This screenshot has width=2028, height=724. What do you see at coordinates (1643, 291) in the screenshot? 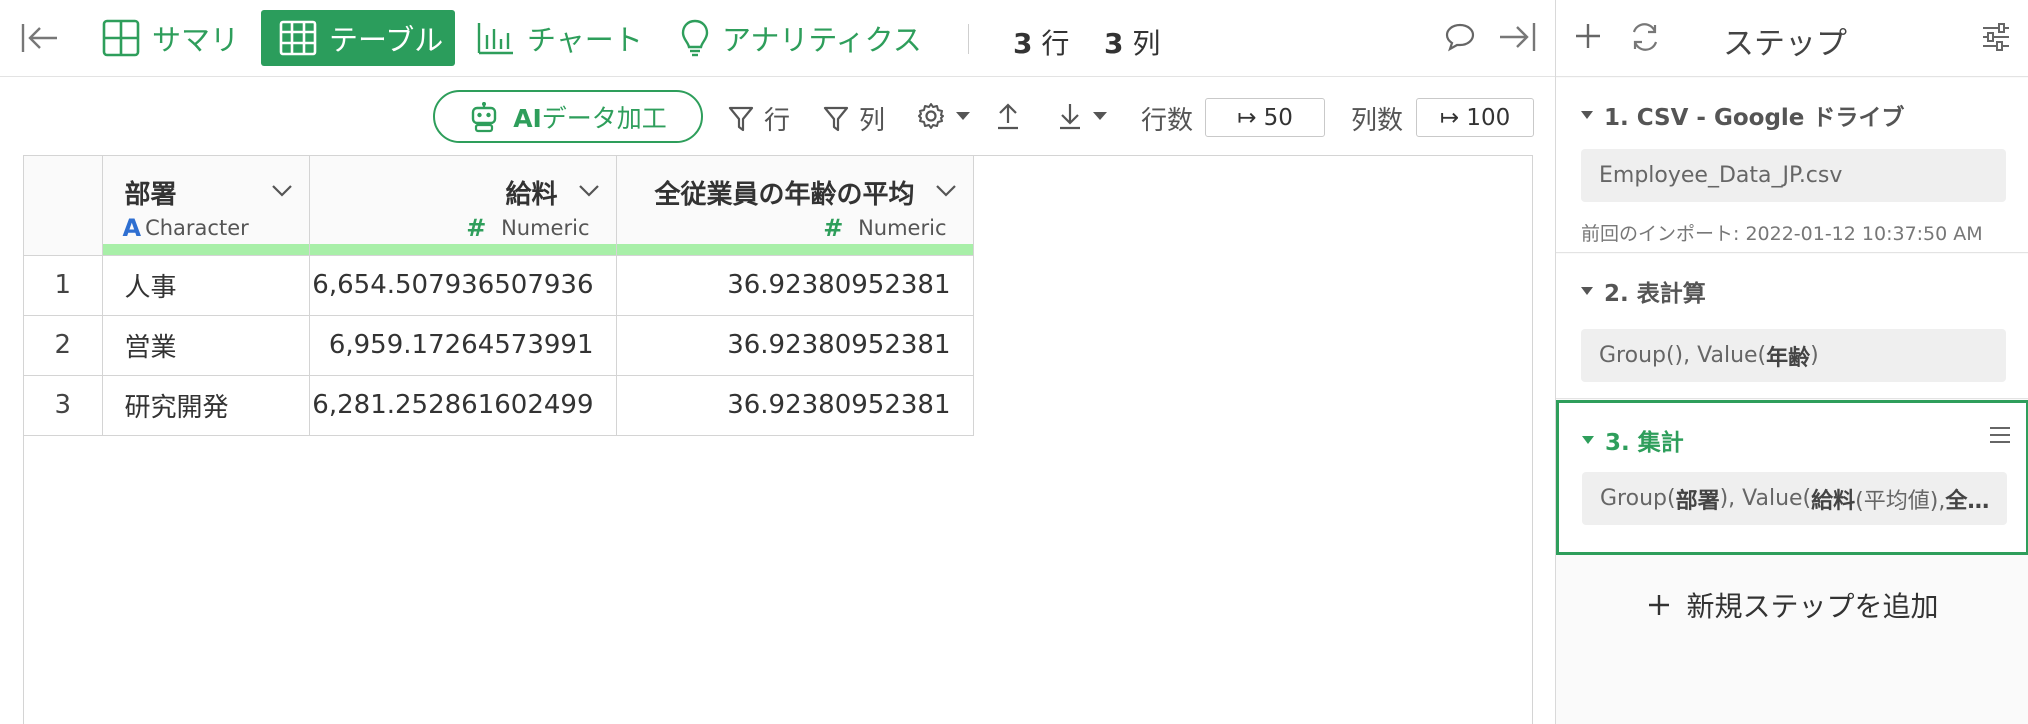
I see `step-title: 2. 表計算` at bounding box center [1643, 291].